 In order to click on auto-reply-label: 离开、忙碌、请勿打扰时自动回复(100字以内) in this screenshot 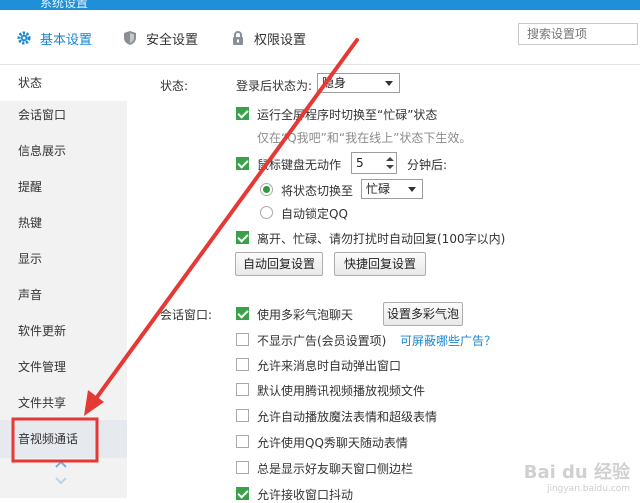, I will do `click(381, 239)`.